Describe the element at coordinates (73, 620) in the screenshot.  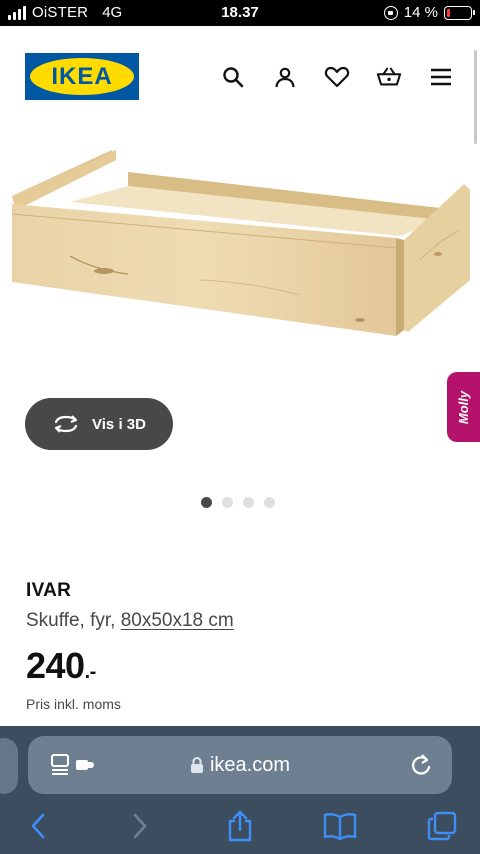
I see `product-type: Skuffe, fyr,` at that location.